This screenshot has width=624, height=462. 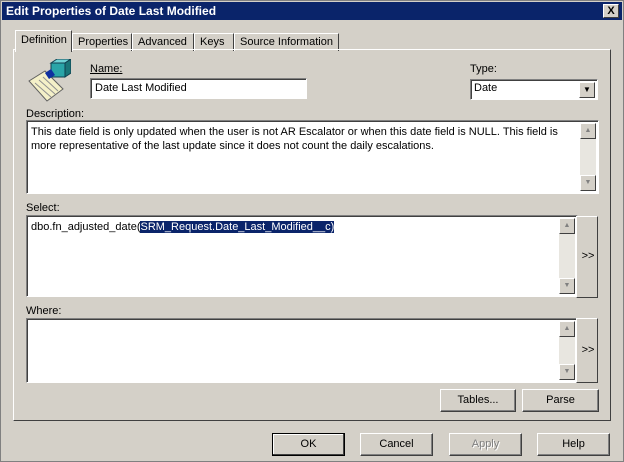 I want to click on name-label-text: Name:, so click(x=106, y=69).